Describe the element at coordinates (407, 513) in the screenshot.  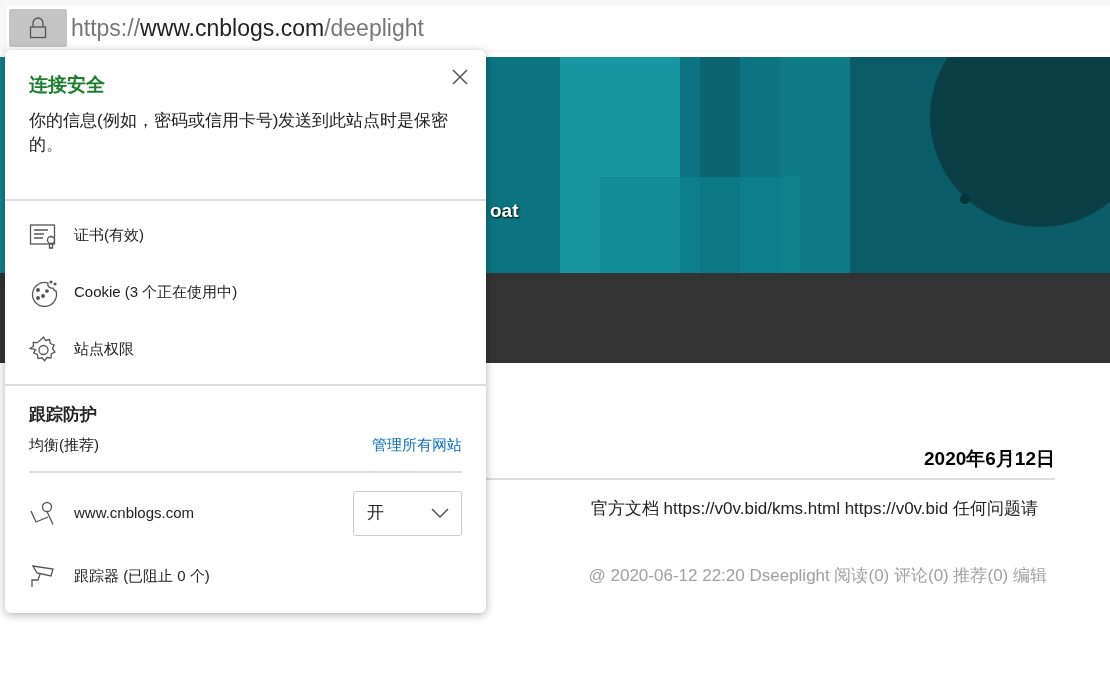
I see `toggle-dropdown: 开` at that location.